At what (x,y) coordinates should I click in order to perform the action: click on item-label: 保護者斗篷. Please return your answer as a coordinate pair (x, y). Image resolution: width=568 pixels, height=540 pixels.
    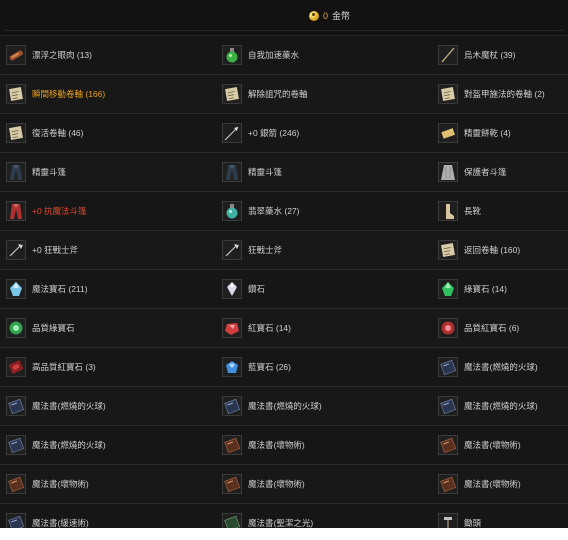
    Looking at the image, I should click on (485, 172).